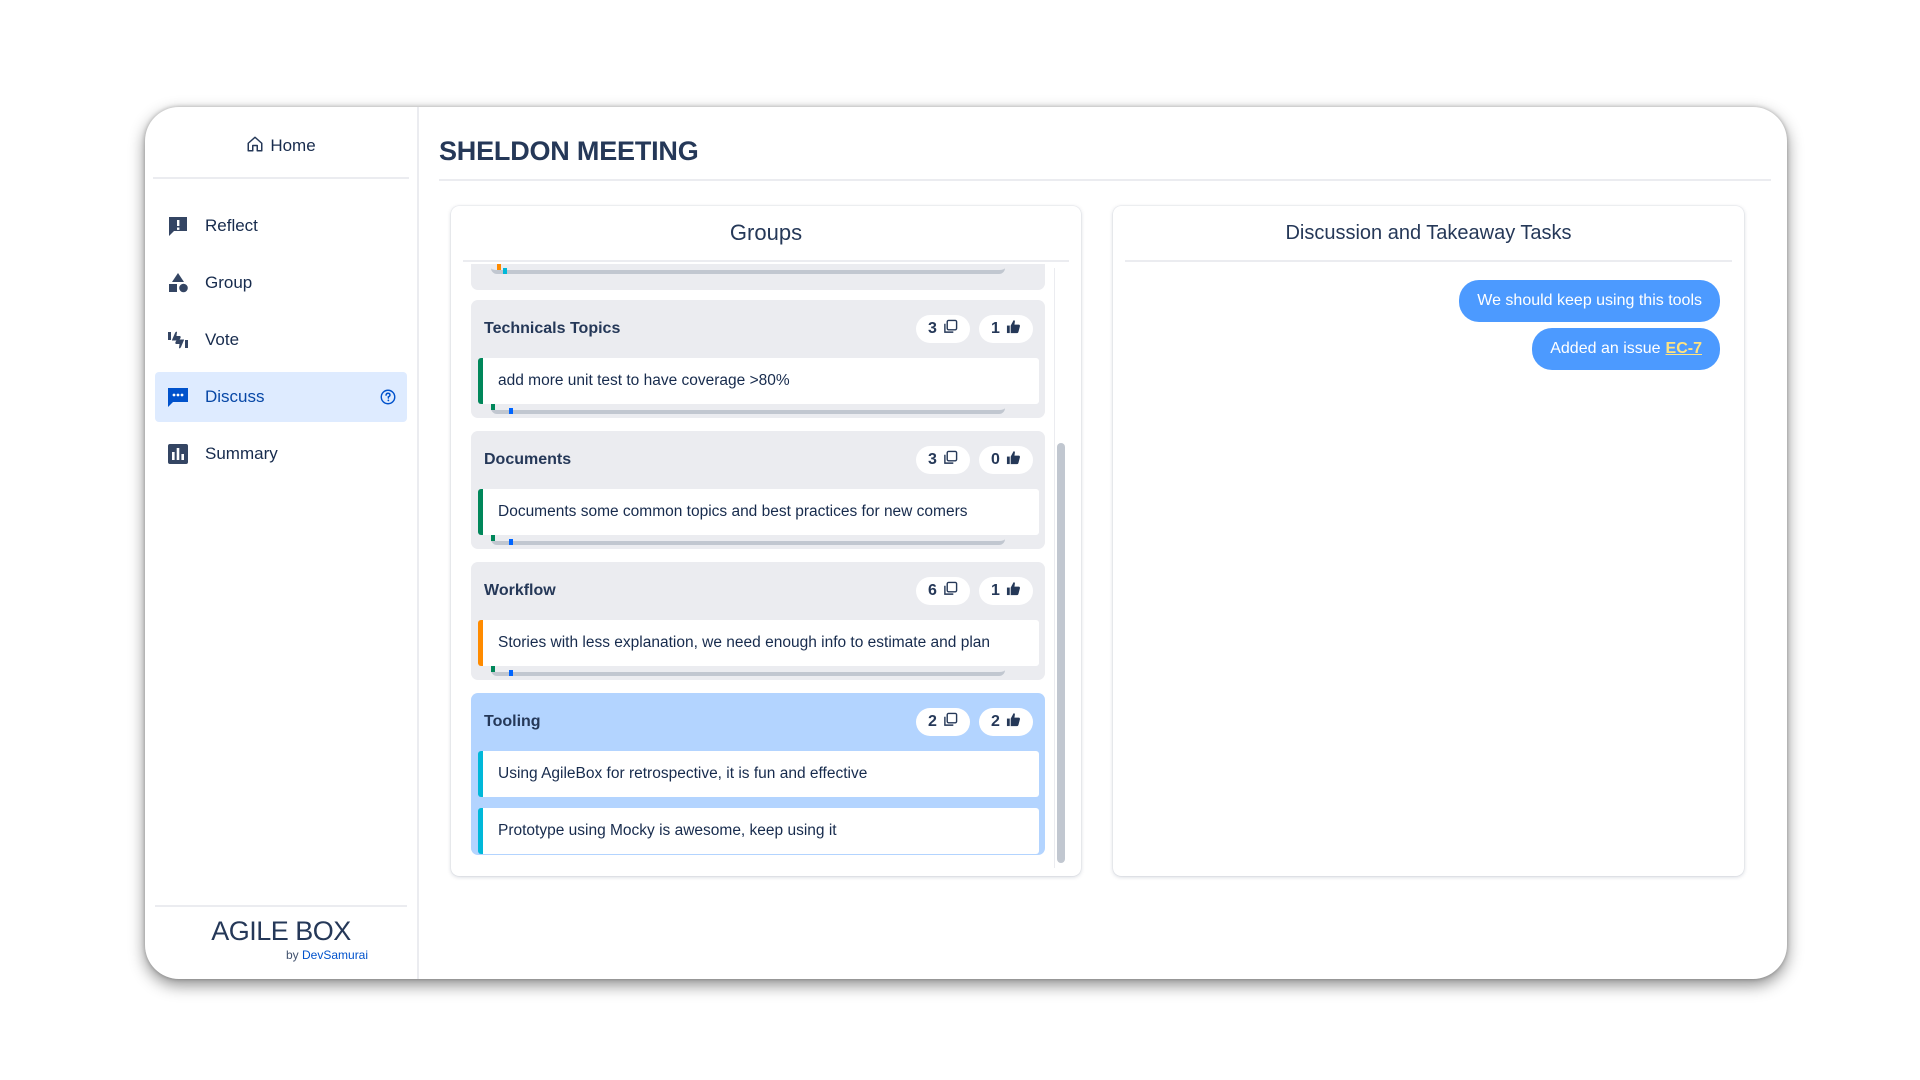 The height and width of the screenshot is (1080, 1920). What do you see at coordinates (281, 226) in the screenshot?
I see `sidebar-item-reflect: Reflect` at bounding box center [281, 226].